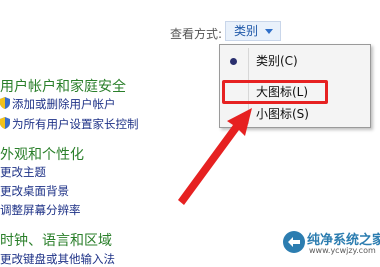  Describe the element at coordinates (215, 156) in the screenshot. I see `red-arrow-icon` at that location.